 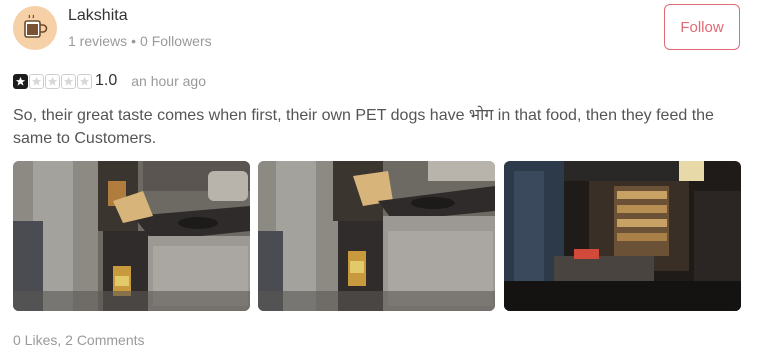 What do you see at coordinates (168, 81) in the screenshot?
I see `review-timestamp: an hour ago` at bounding box center [168, 81].